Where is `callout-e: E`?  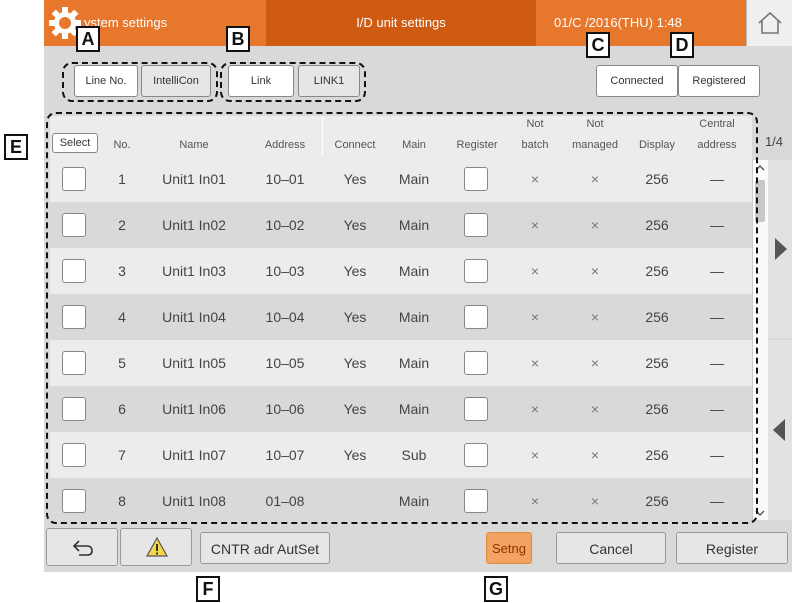
callout-e: E is located at coordinates (16, 147).